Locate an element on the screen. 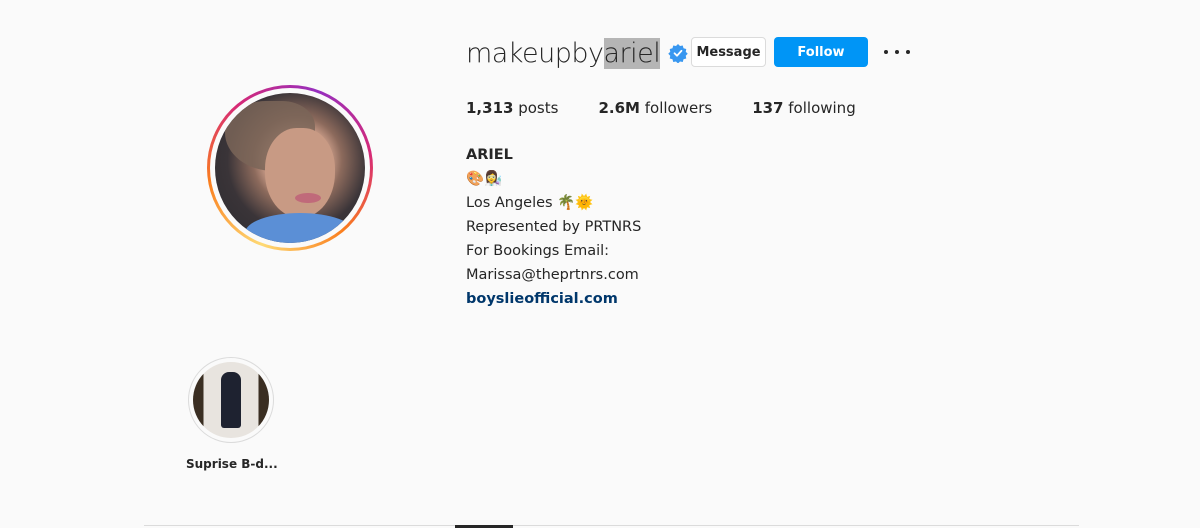 This screenshot has height=528, width=1200. highlight-cover-image is located at coordinates (231, 400).